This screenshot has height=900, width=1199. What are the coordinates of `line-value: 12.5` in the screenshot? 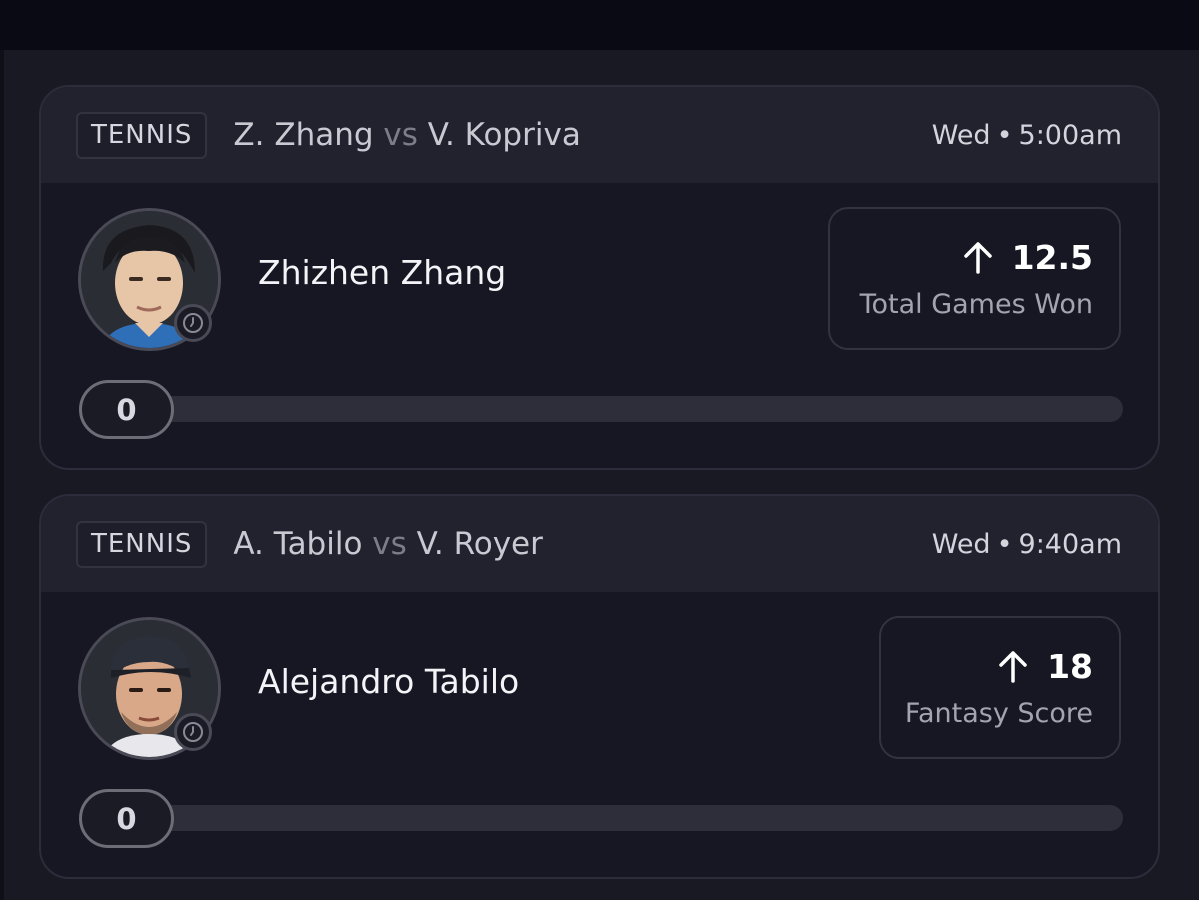 It's located at (1052, 257).